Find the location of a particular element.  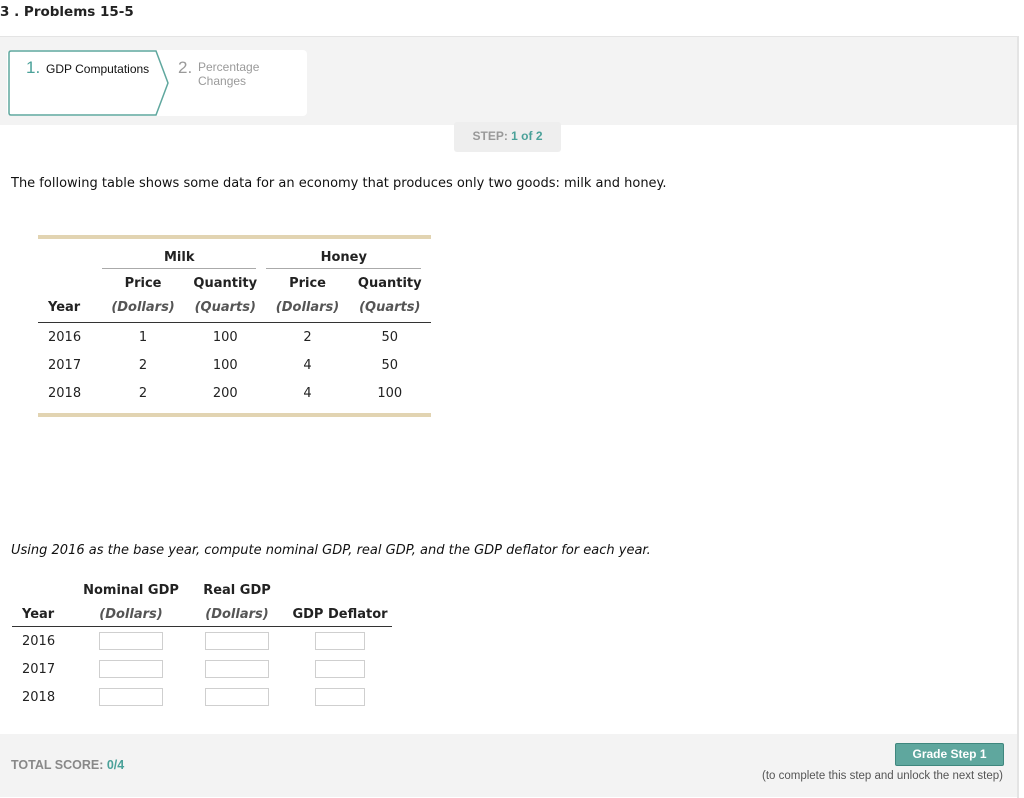

col-header-nominal-gdp: Nominal GDP is located at coordinates (131, 590).